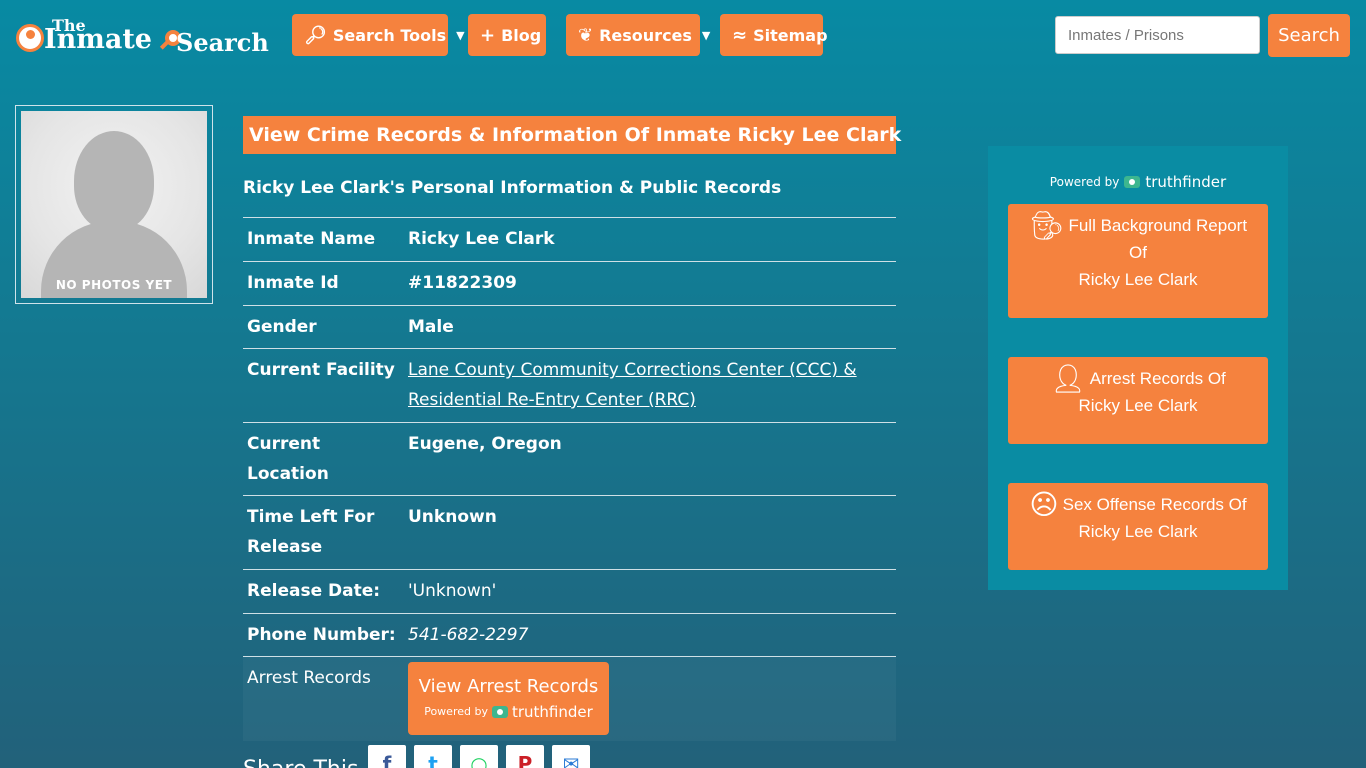  I want to click on table-row: Inmate Name Ricky Lee Clark, so click(569, 239).